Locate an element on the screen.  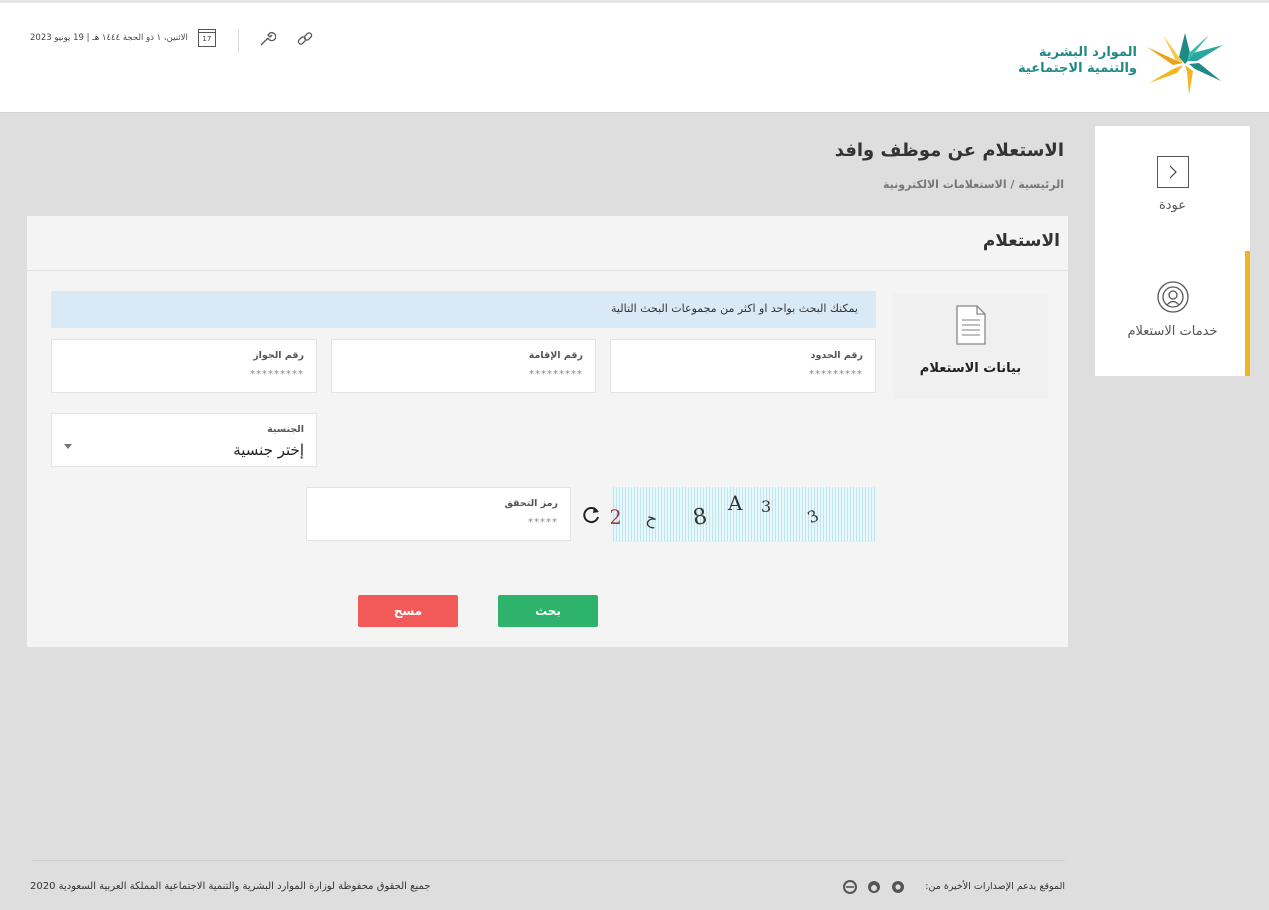
firefox-icon is located at coordinates (874, 887).